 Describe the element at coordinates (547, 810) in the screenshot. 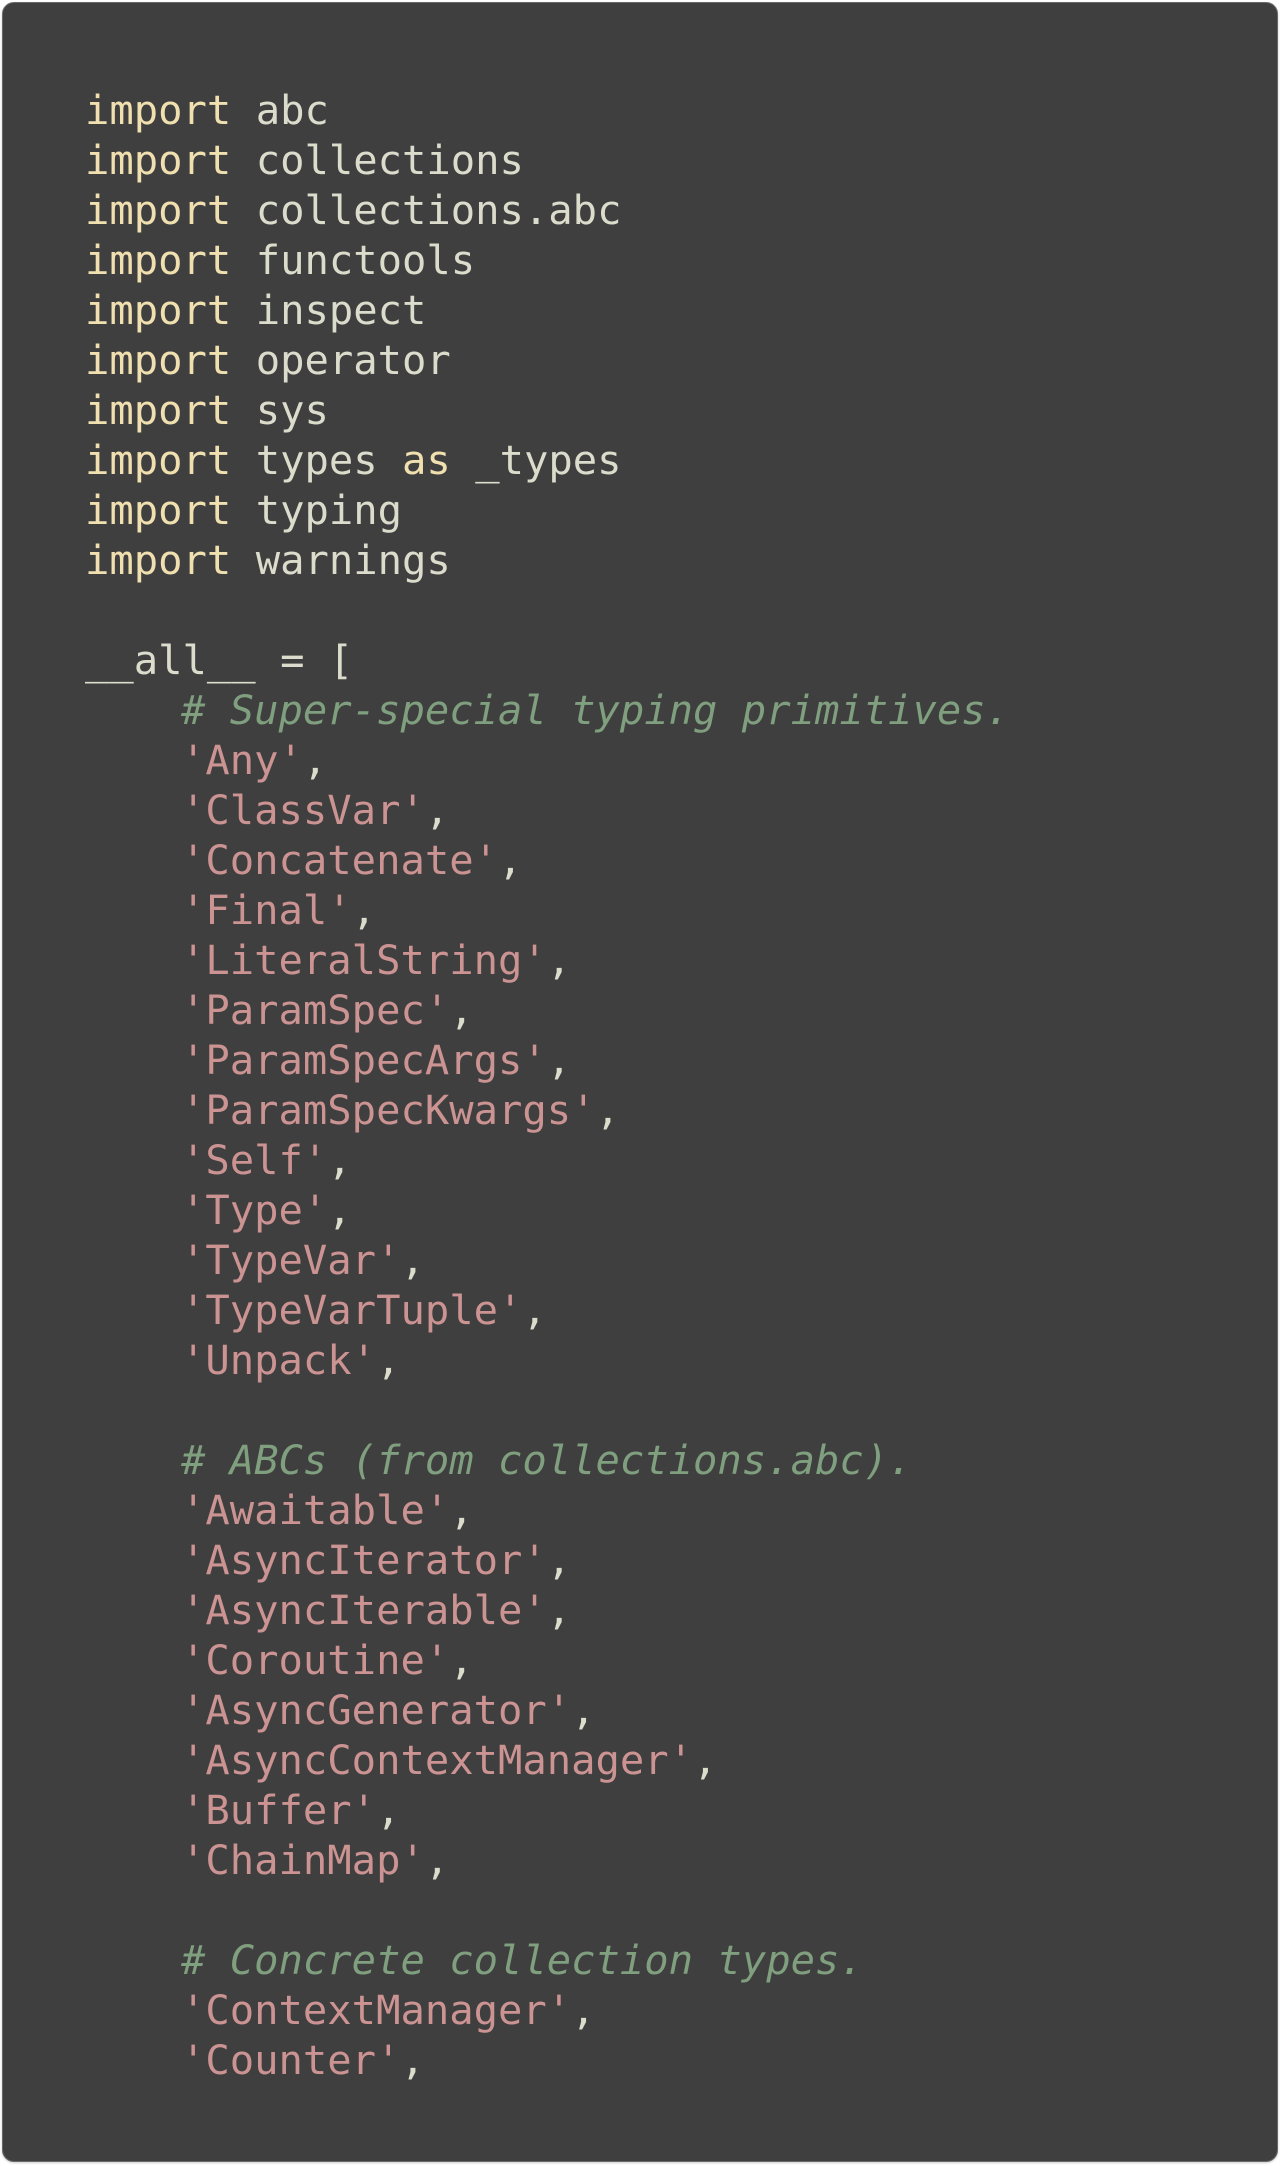

I see `code-line: 'ClassVar',` at that location.